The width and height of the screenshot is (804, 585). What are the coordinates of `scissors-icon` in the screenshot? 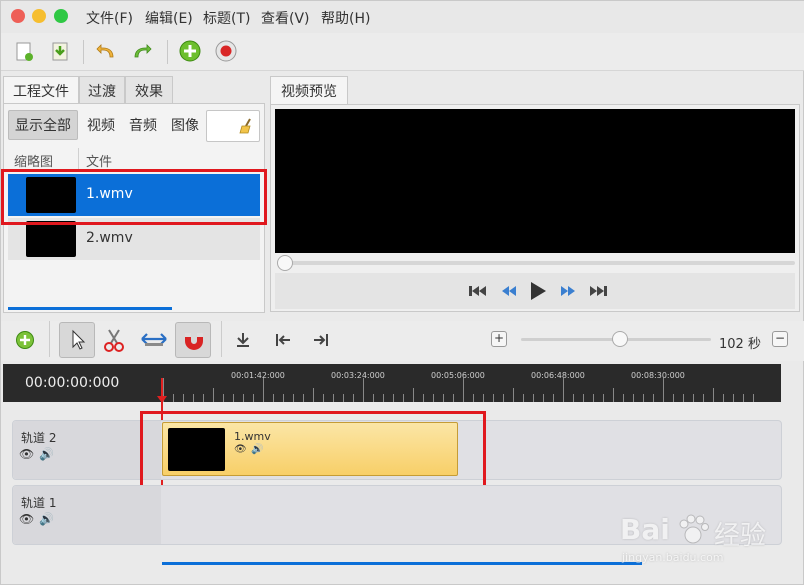 It's located at (114, 340).